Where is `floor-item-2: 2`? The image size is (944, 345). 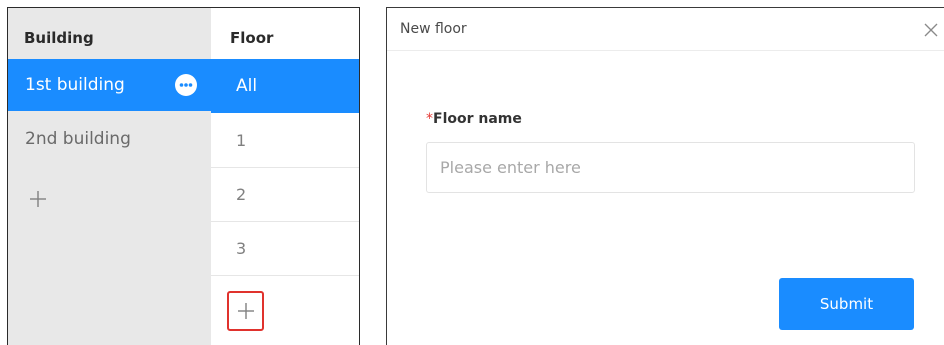 floor-item-2: 2 is located at coordinates (285, 195).